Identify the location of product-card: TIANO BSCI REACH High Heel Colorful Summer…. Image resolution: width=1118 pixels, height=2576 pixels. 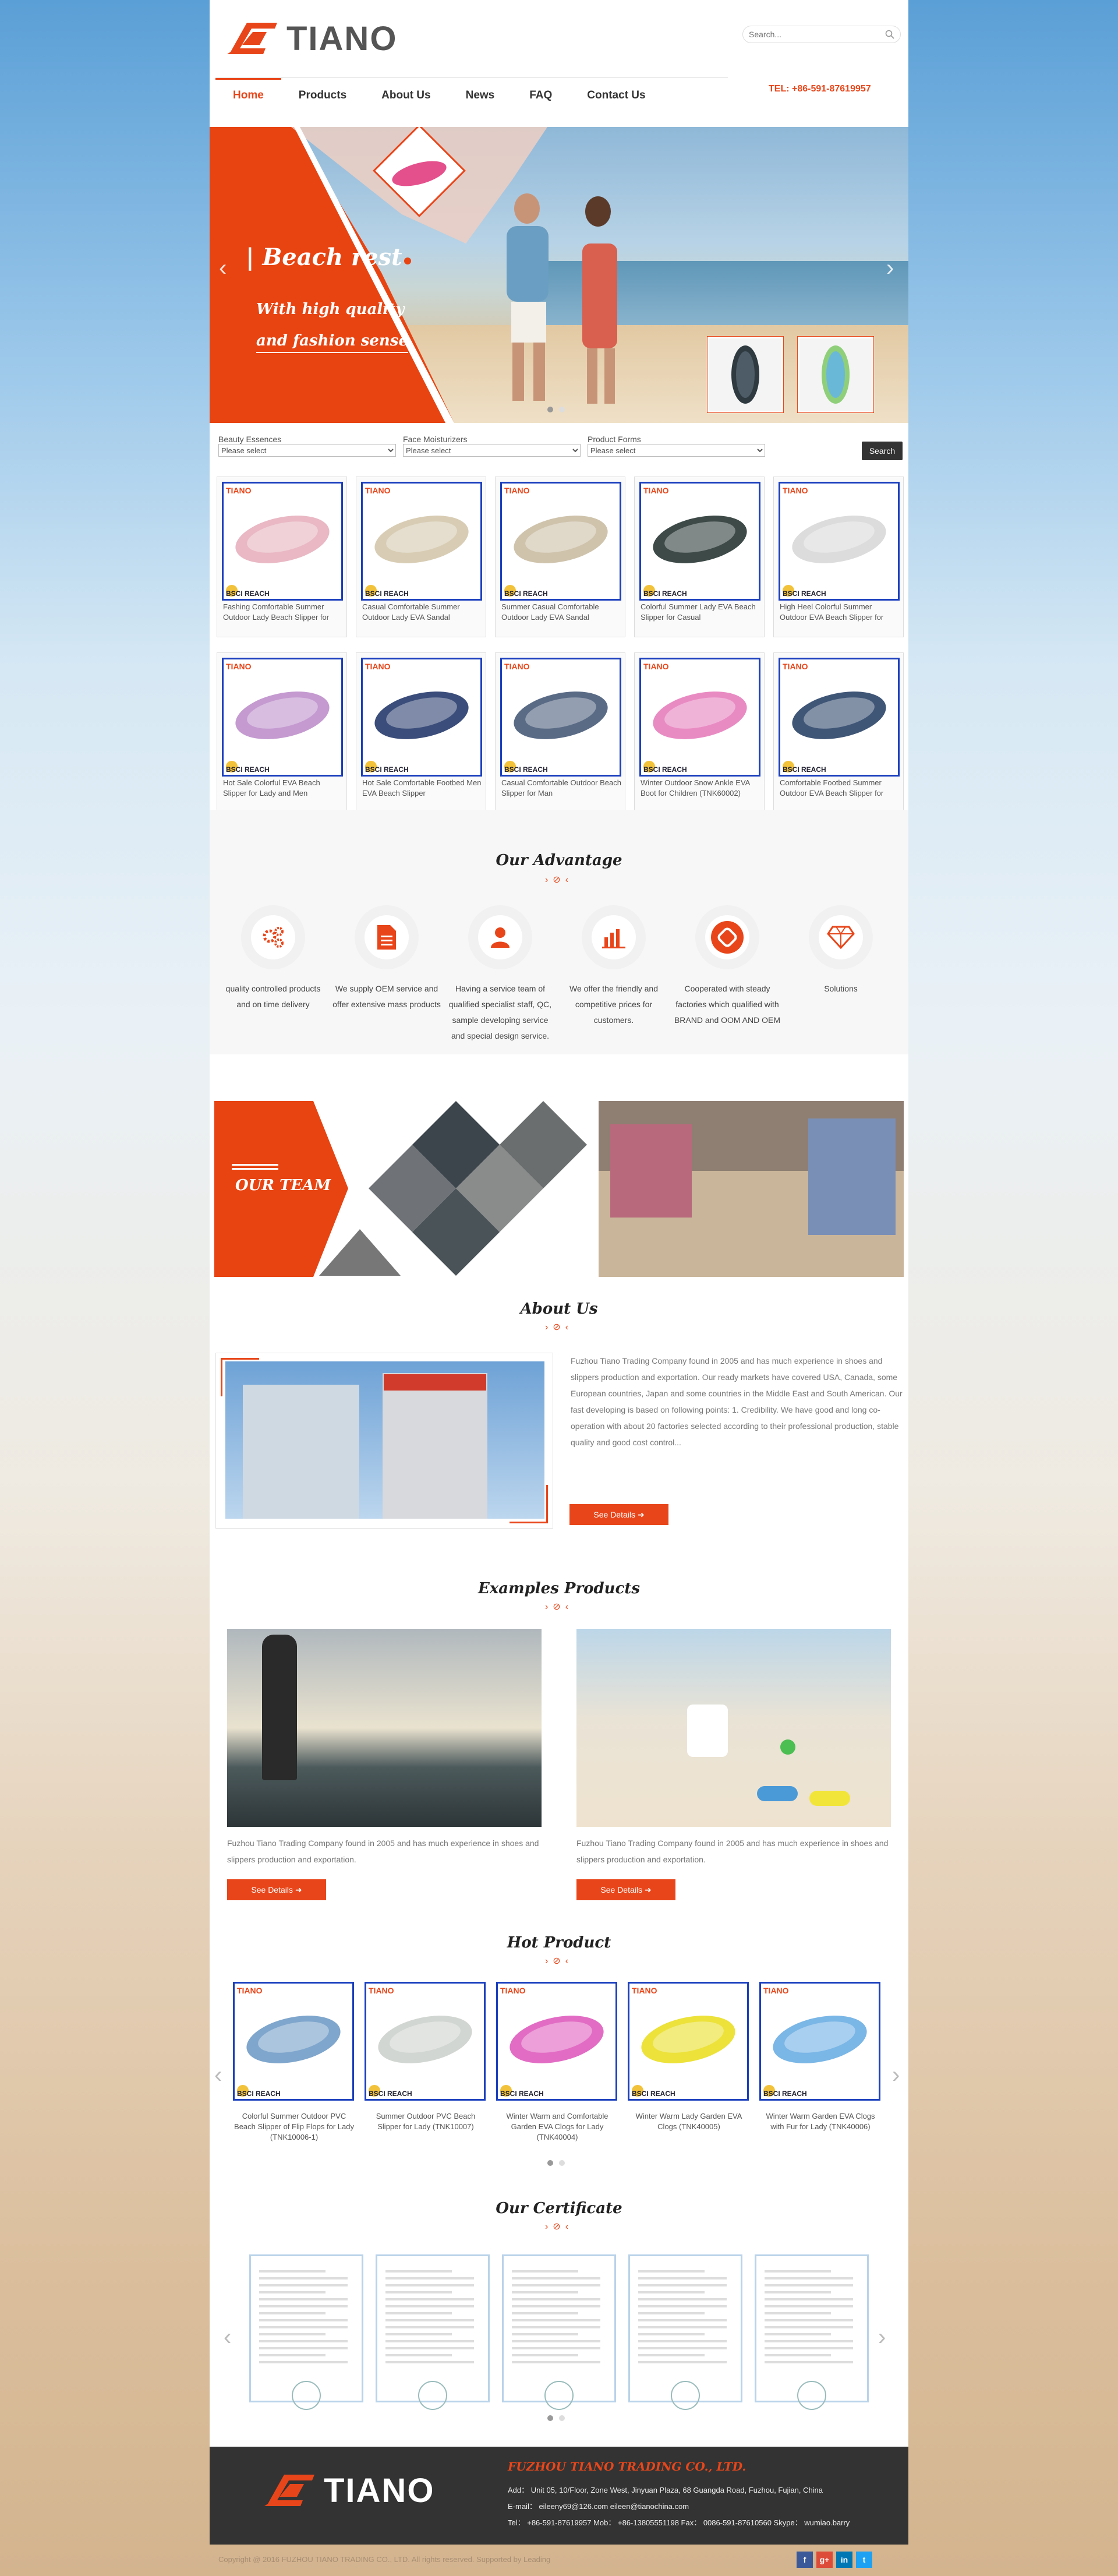
(838, 557).